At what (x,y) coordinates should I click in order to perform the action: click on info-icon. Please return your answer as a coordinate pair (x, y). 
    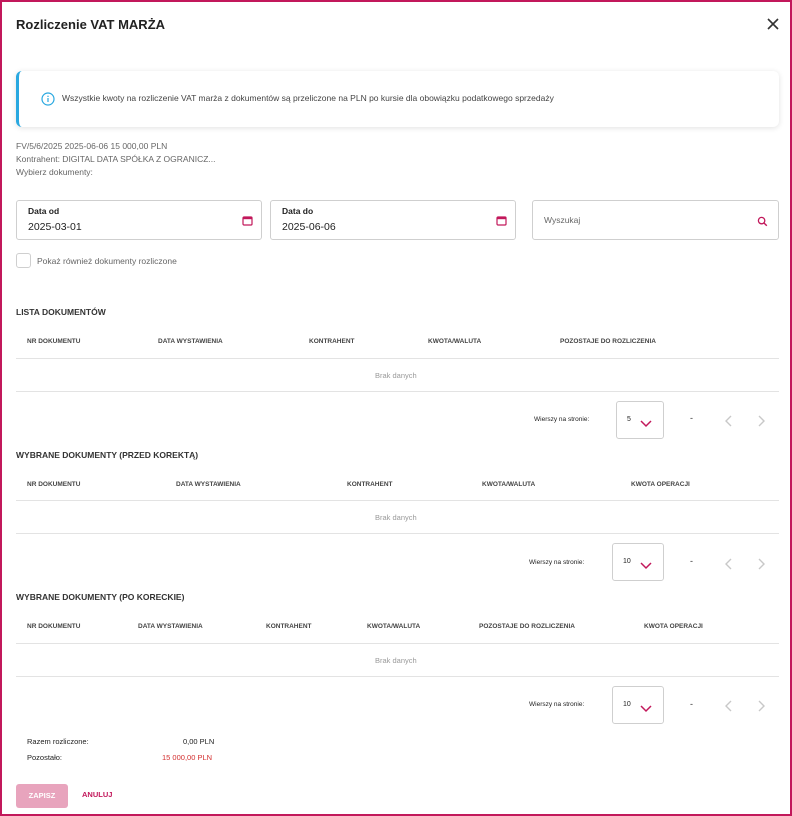
    Looking at the image, I should click on (48, 99).